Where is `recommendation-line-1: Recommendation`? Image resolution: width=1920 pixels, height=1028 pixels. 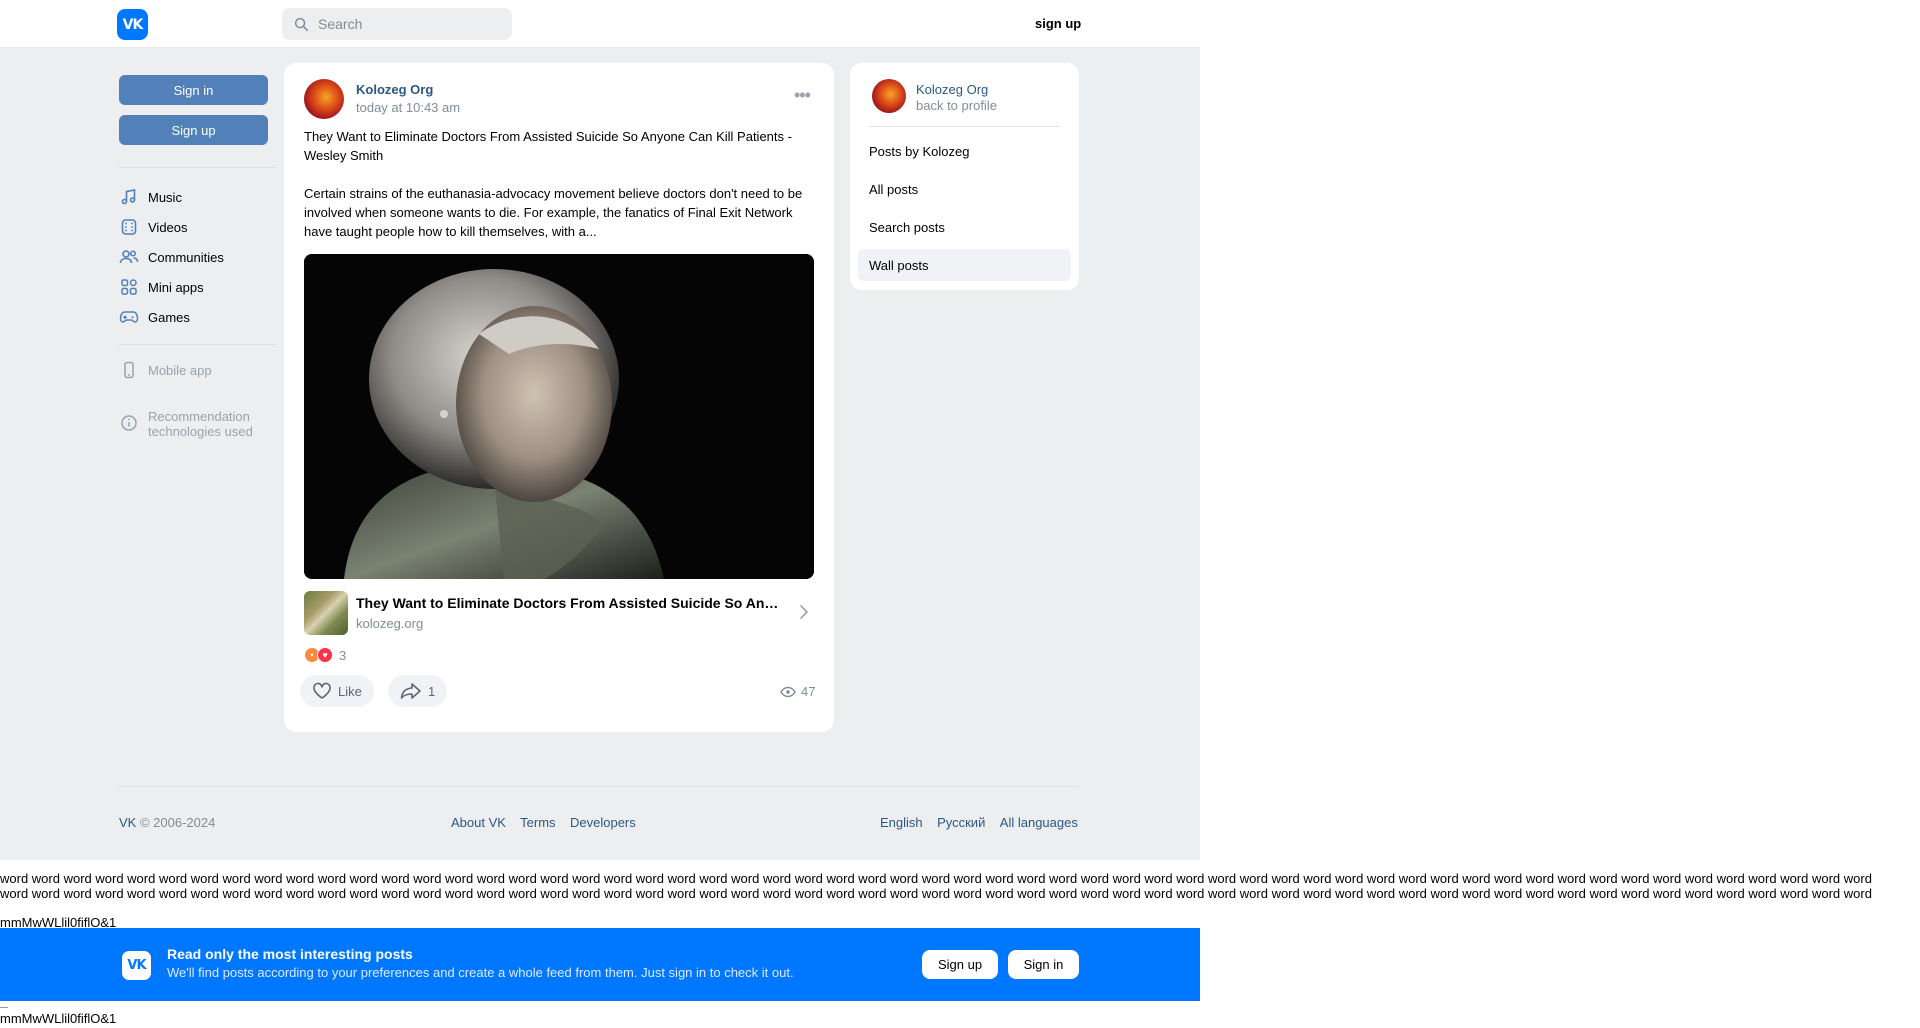
recommendation-line-1: Recommendation is located at coordinates (199, 416).